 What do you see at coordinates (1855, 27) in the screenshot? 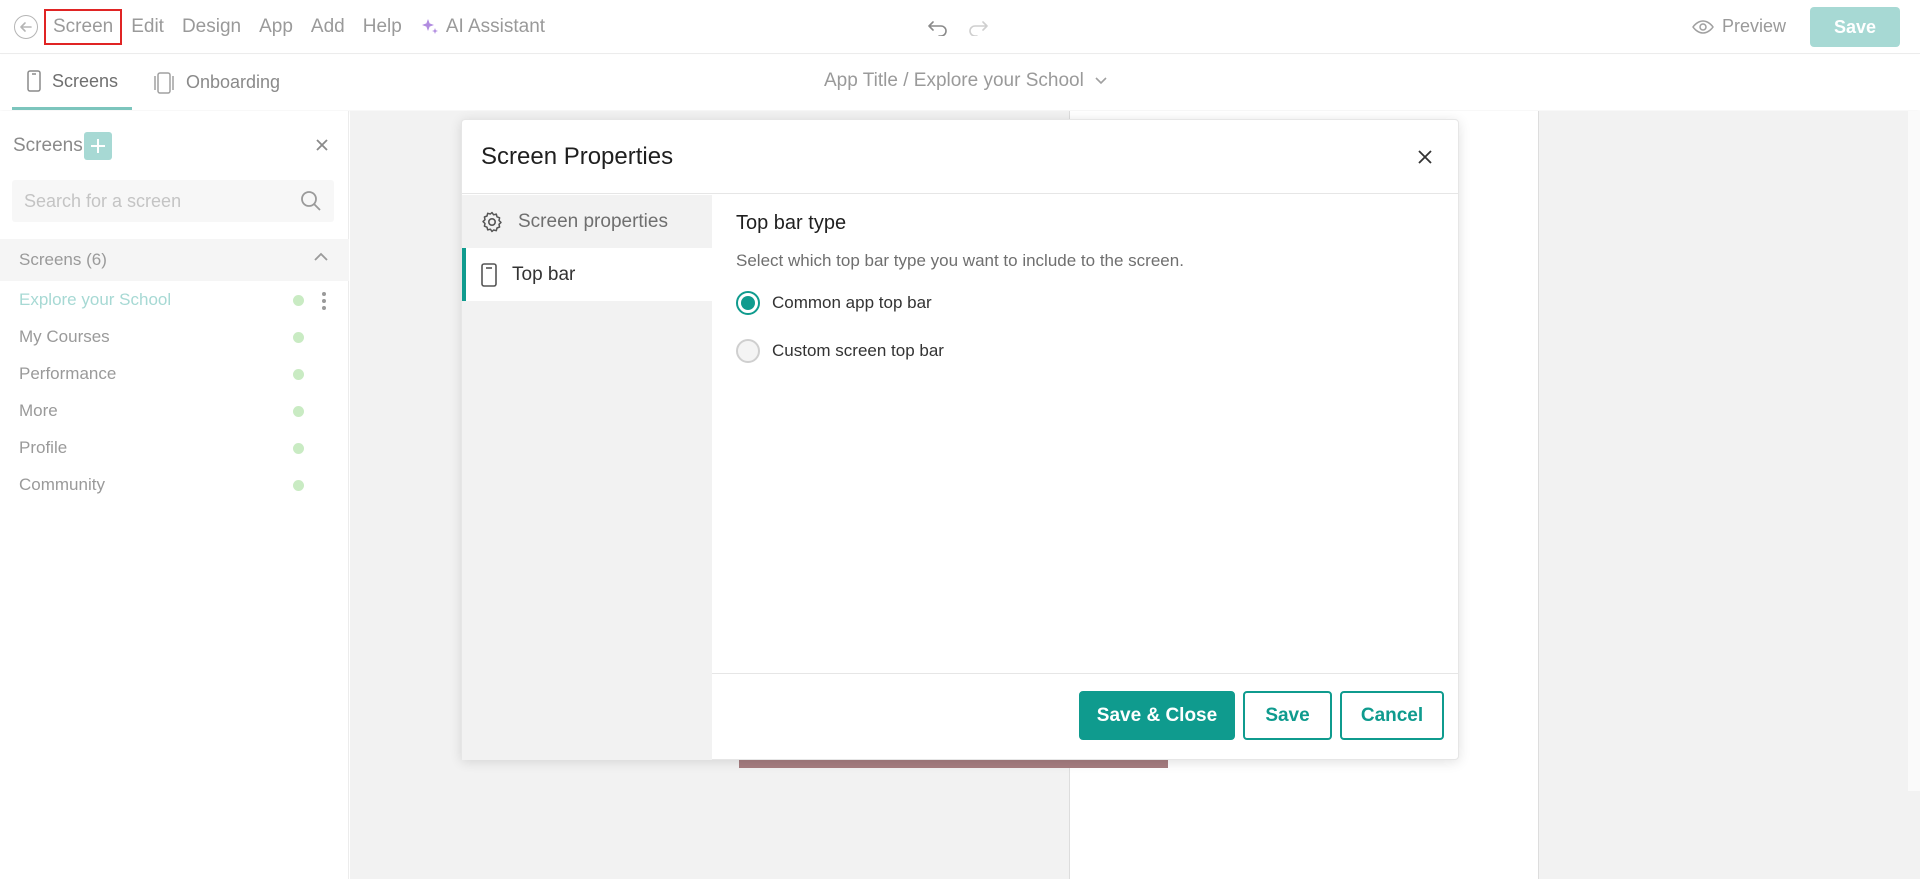
I see `save-button-top: Save` at bounding box center [1855, 27].